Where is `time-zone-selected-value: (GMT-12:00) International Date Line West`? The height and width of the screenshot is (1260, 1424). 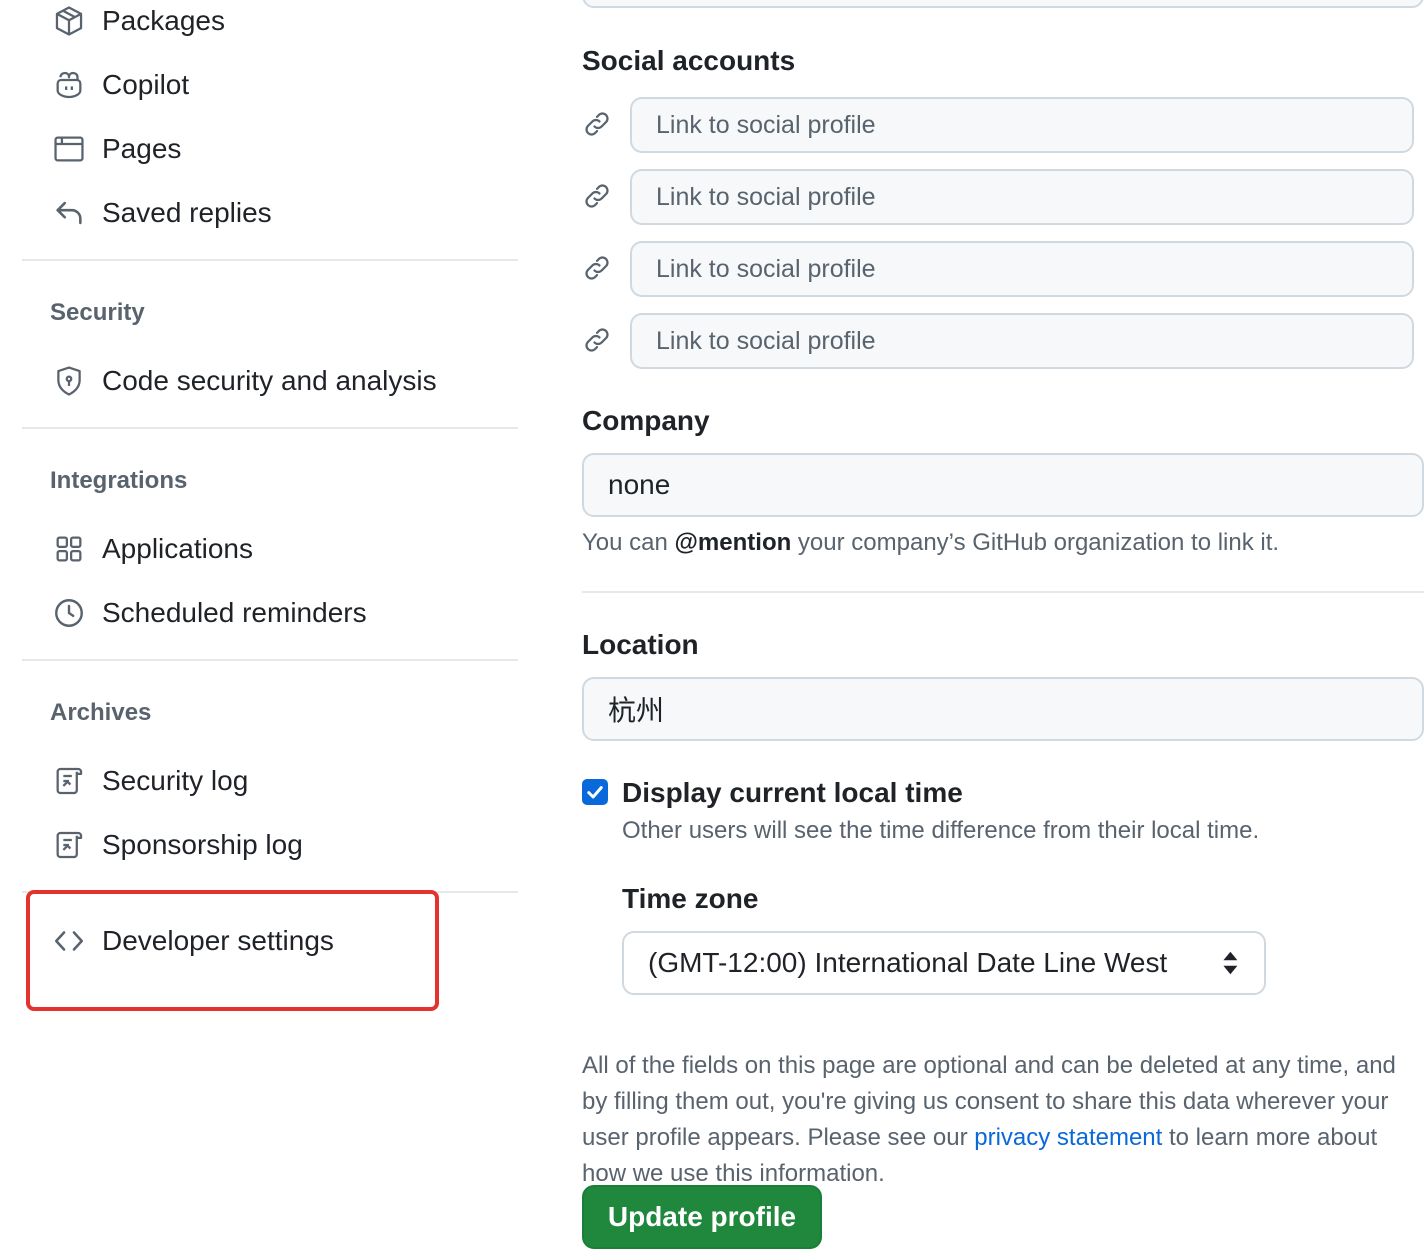
time-zone-selected-value: (GMT-12:00) International Date Line West is located at coordinates (908, 962).